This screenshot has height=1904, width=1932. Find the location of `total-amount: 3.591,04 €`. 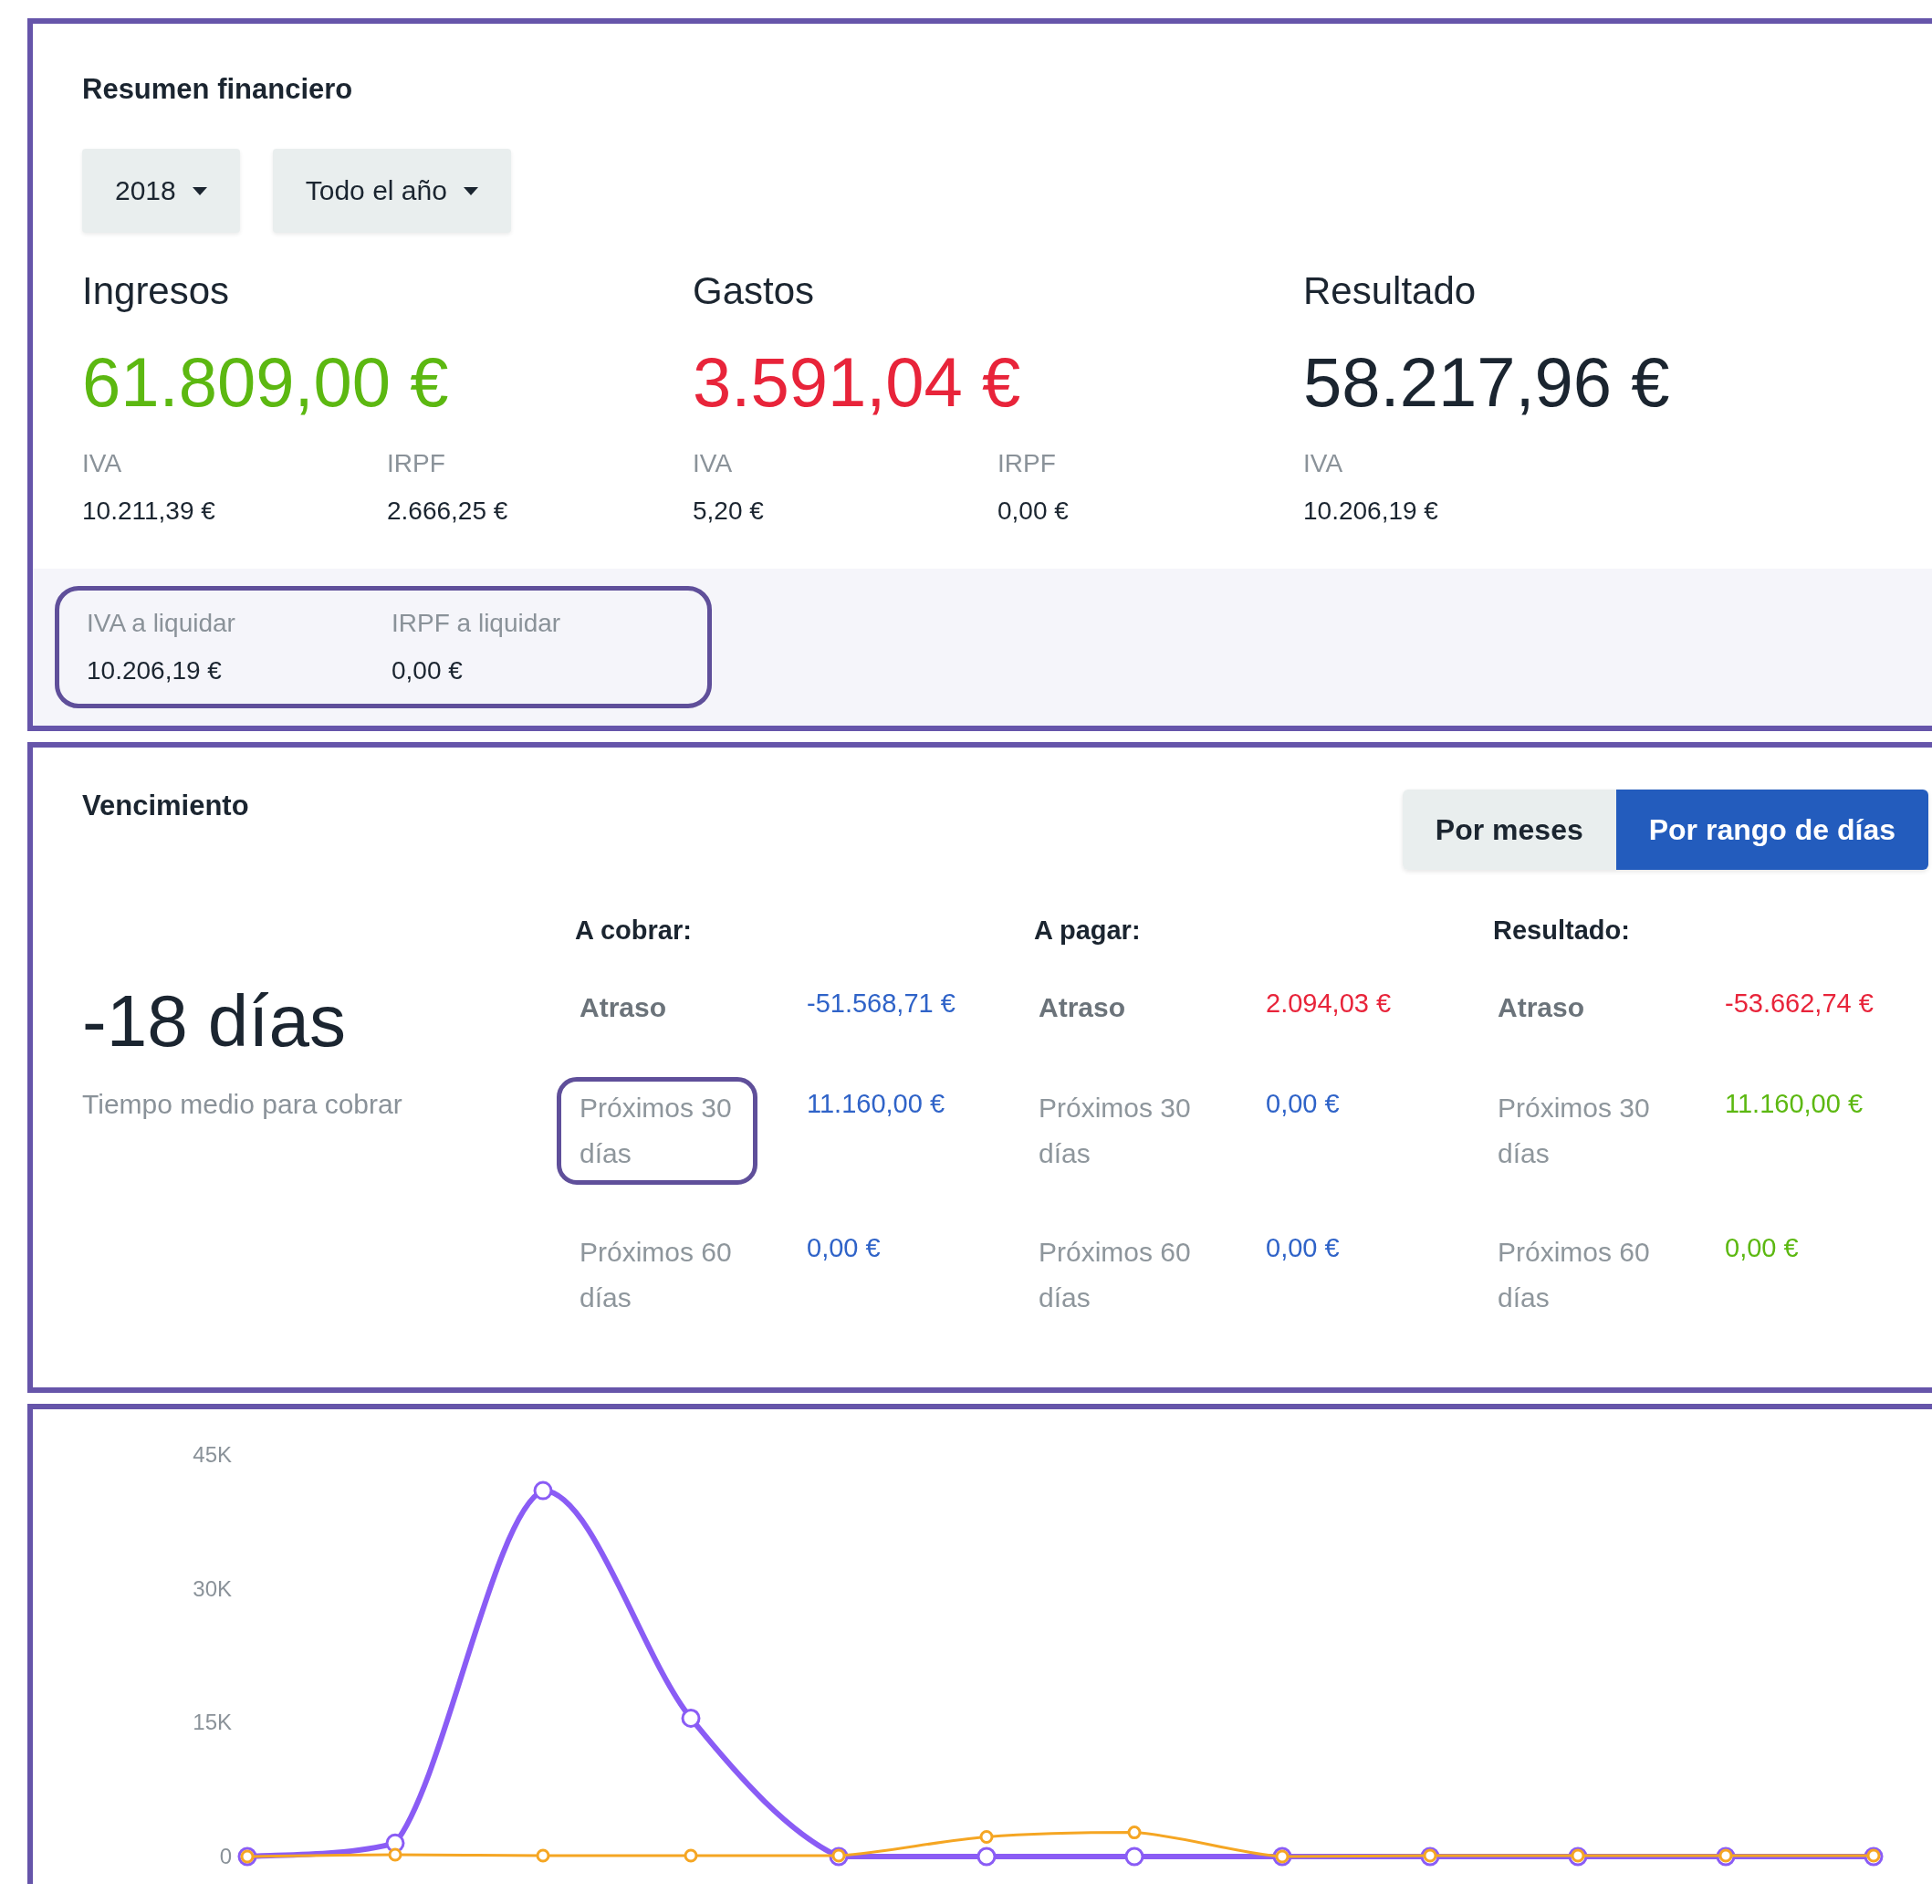

total-amount: 3.591,04 € is located at coordinates (857, 382).